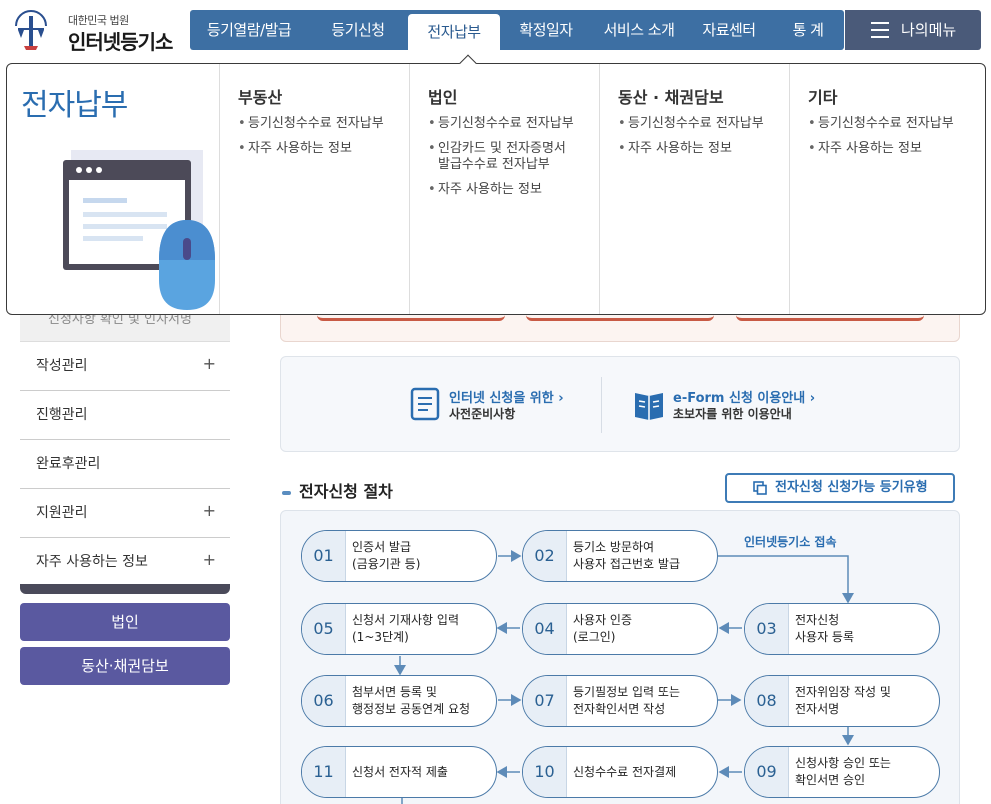 The width and height of the screenshot is (991, 804). I want to click on book-icon, so click(649, 406).